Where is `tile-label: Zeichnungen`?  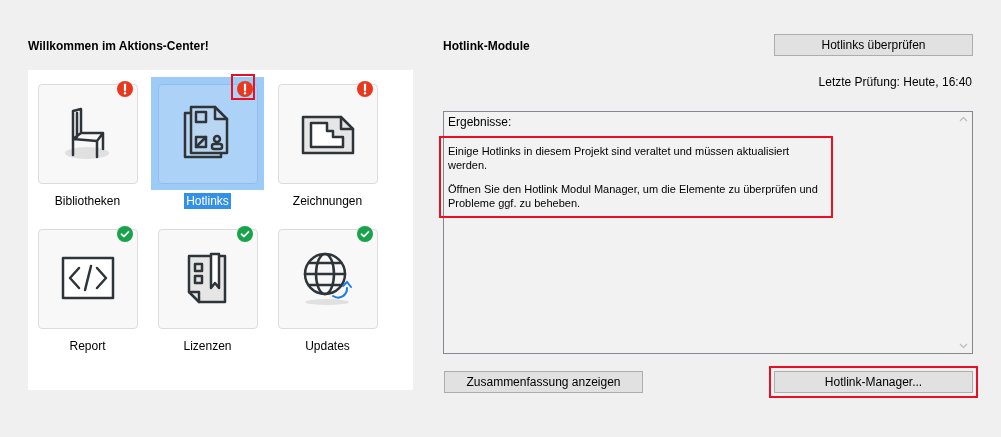 tile-label: Zeichnungen is located at coordinates (327, 201).